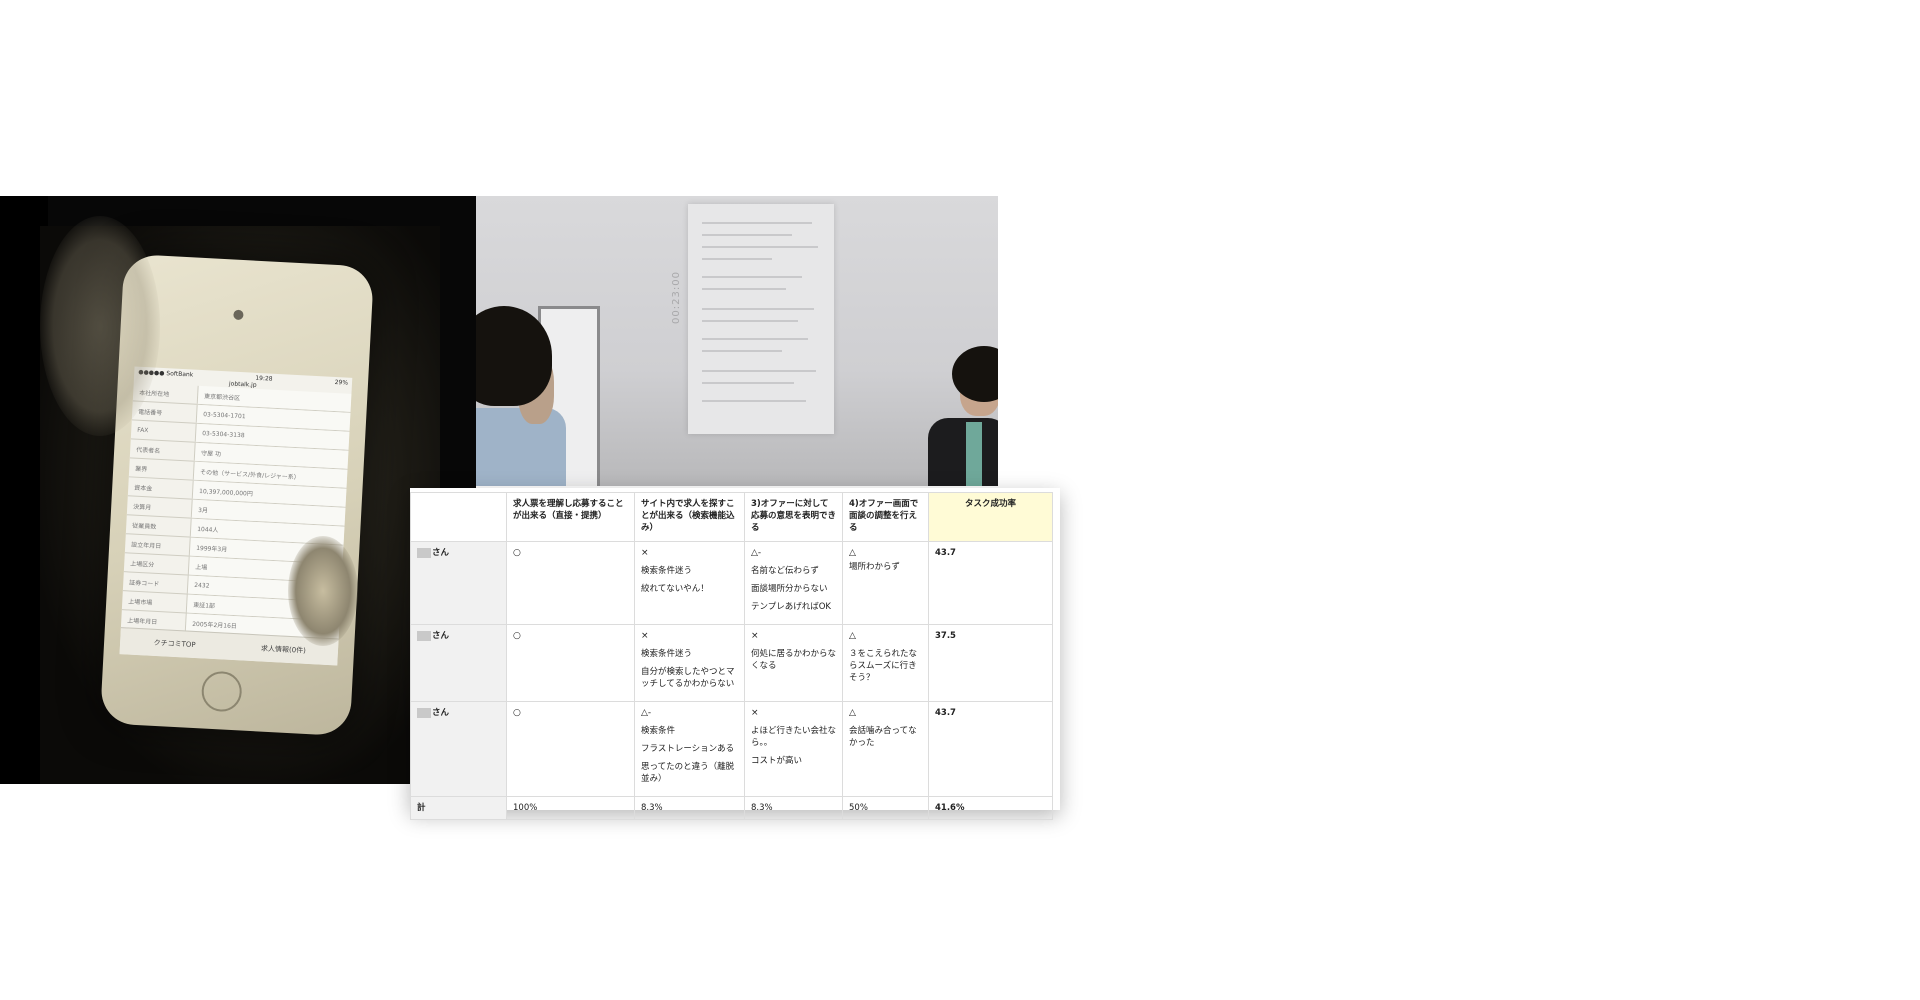 Image resolution: width=1920 pixels, height=1000 pixels. What do you see at coordinates (689, 517) in the screenshot?
I see `header-task2: サイト内で求人を探すことが出来る（検索機能込み）` at bounding box center [689, 517].